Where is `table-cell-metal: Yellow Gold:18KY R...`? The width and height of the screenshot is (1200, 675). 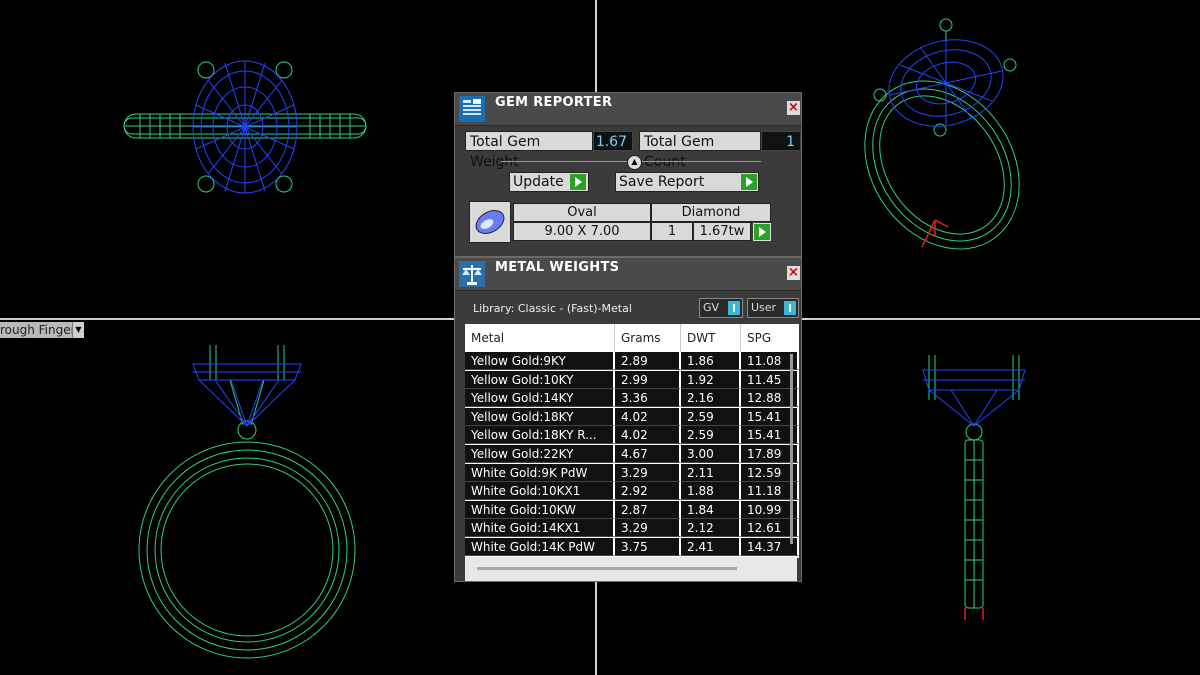 table-cell-metal: Yellow Gold:18KY R... is located at coordinates (540, 435).